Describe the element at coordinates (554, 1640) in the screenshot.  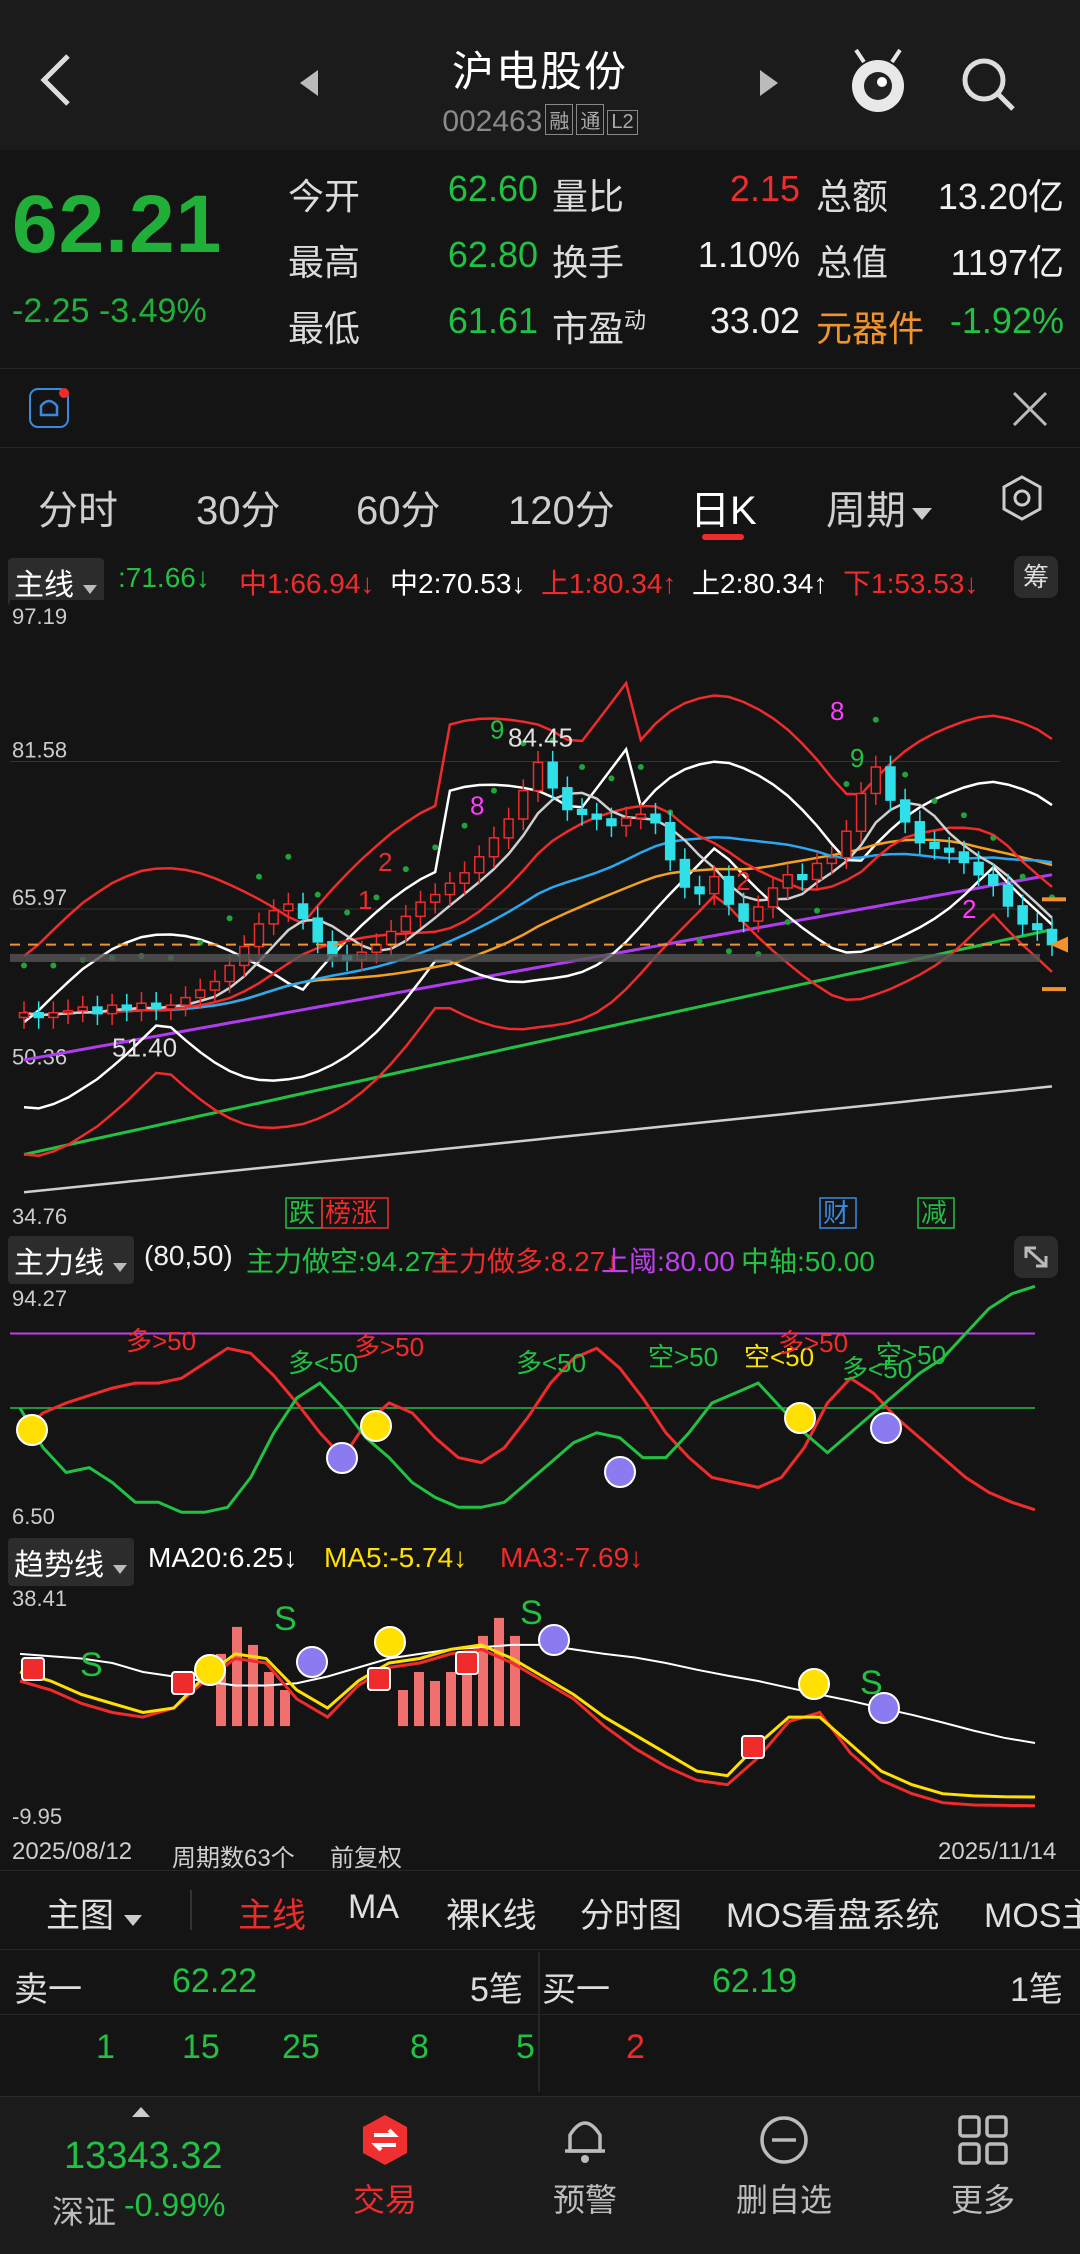
I see `sad-face-icon` at that location.